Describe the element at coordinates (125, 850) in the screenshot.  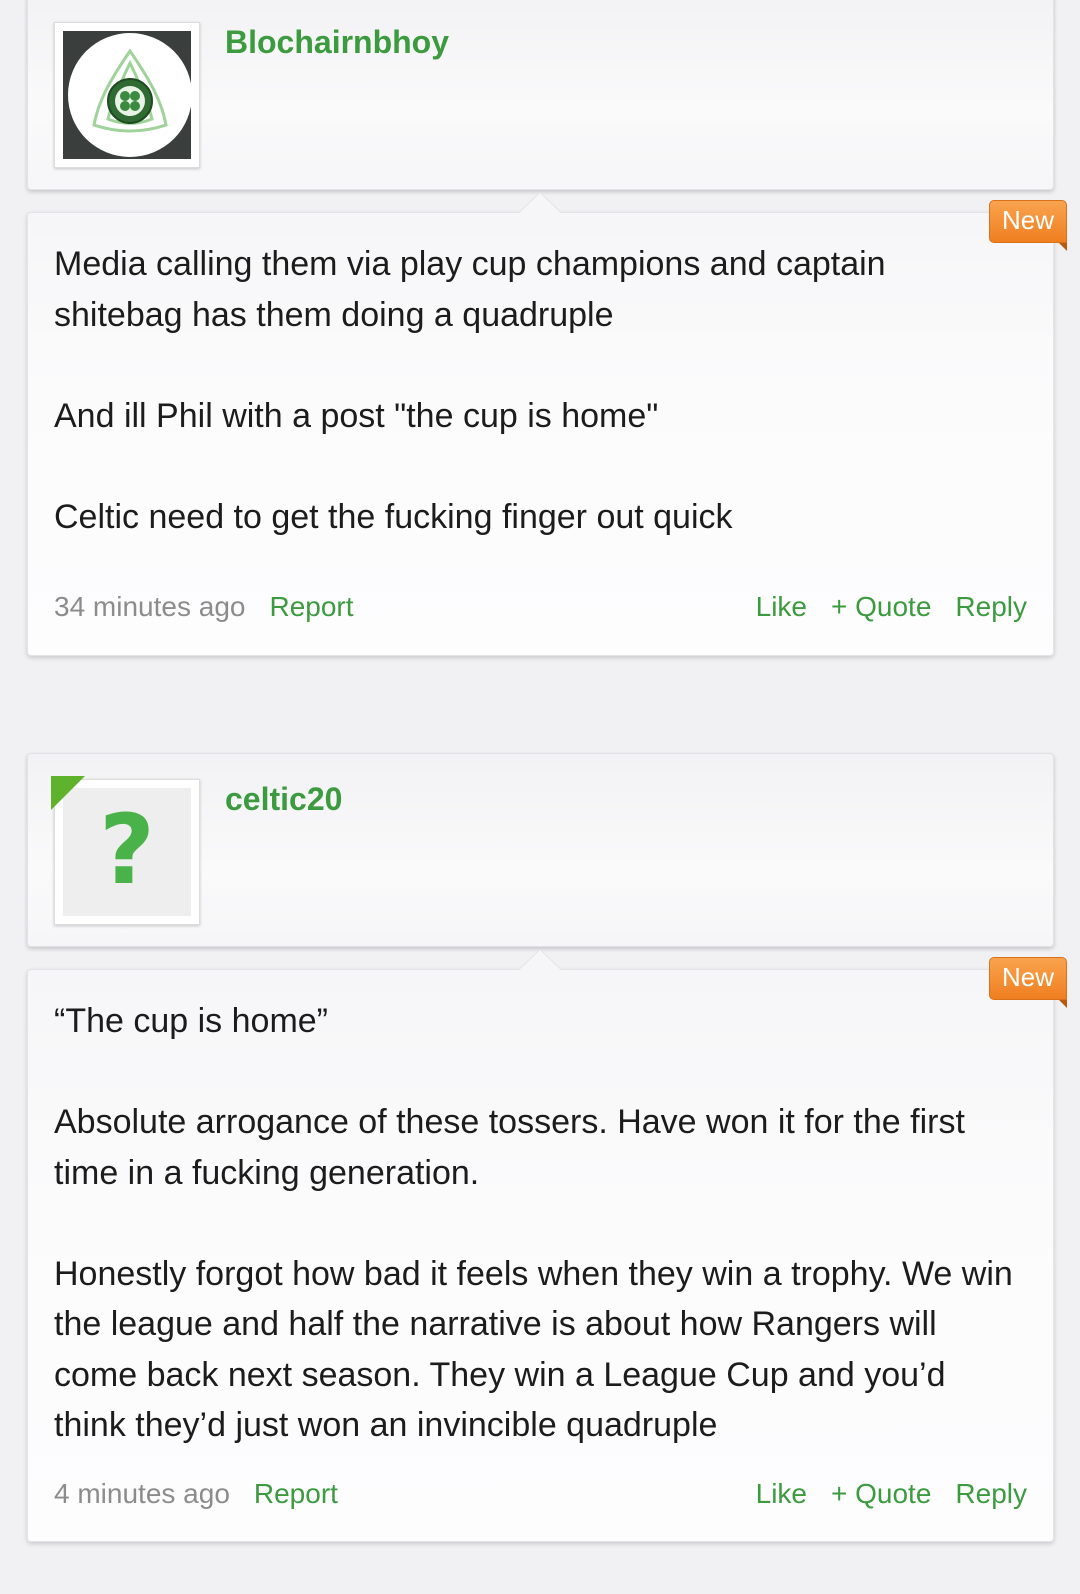
I see `avatar: ?` at that location.